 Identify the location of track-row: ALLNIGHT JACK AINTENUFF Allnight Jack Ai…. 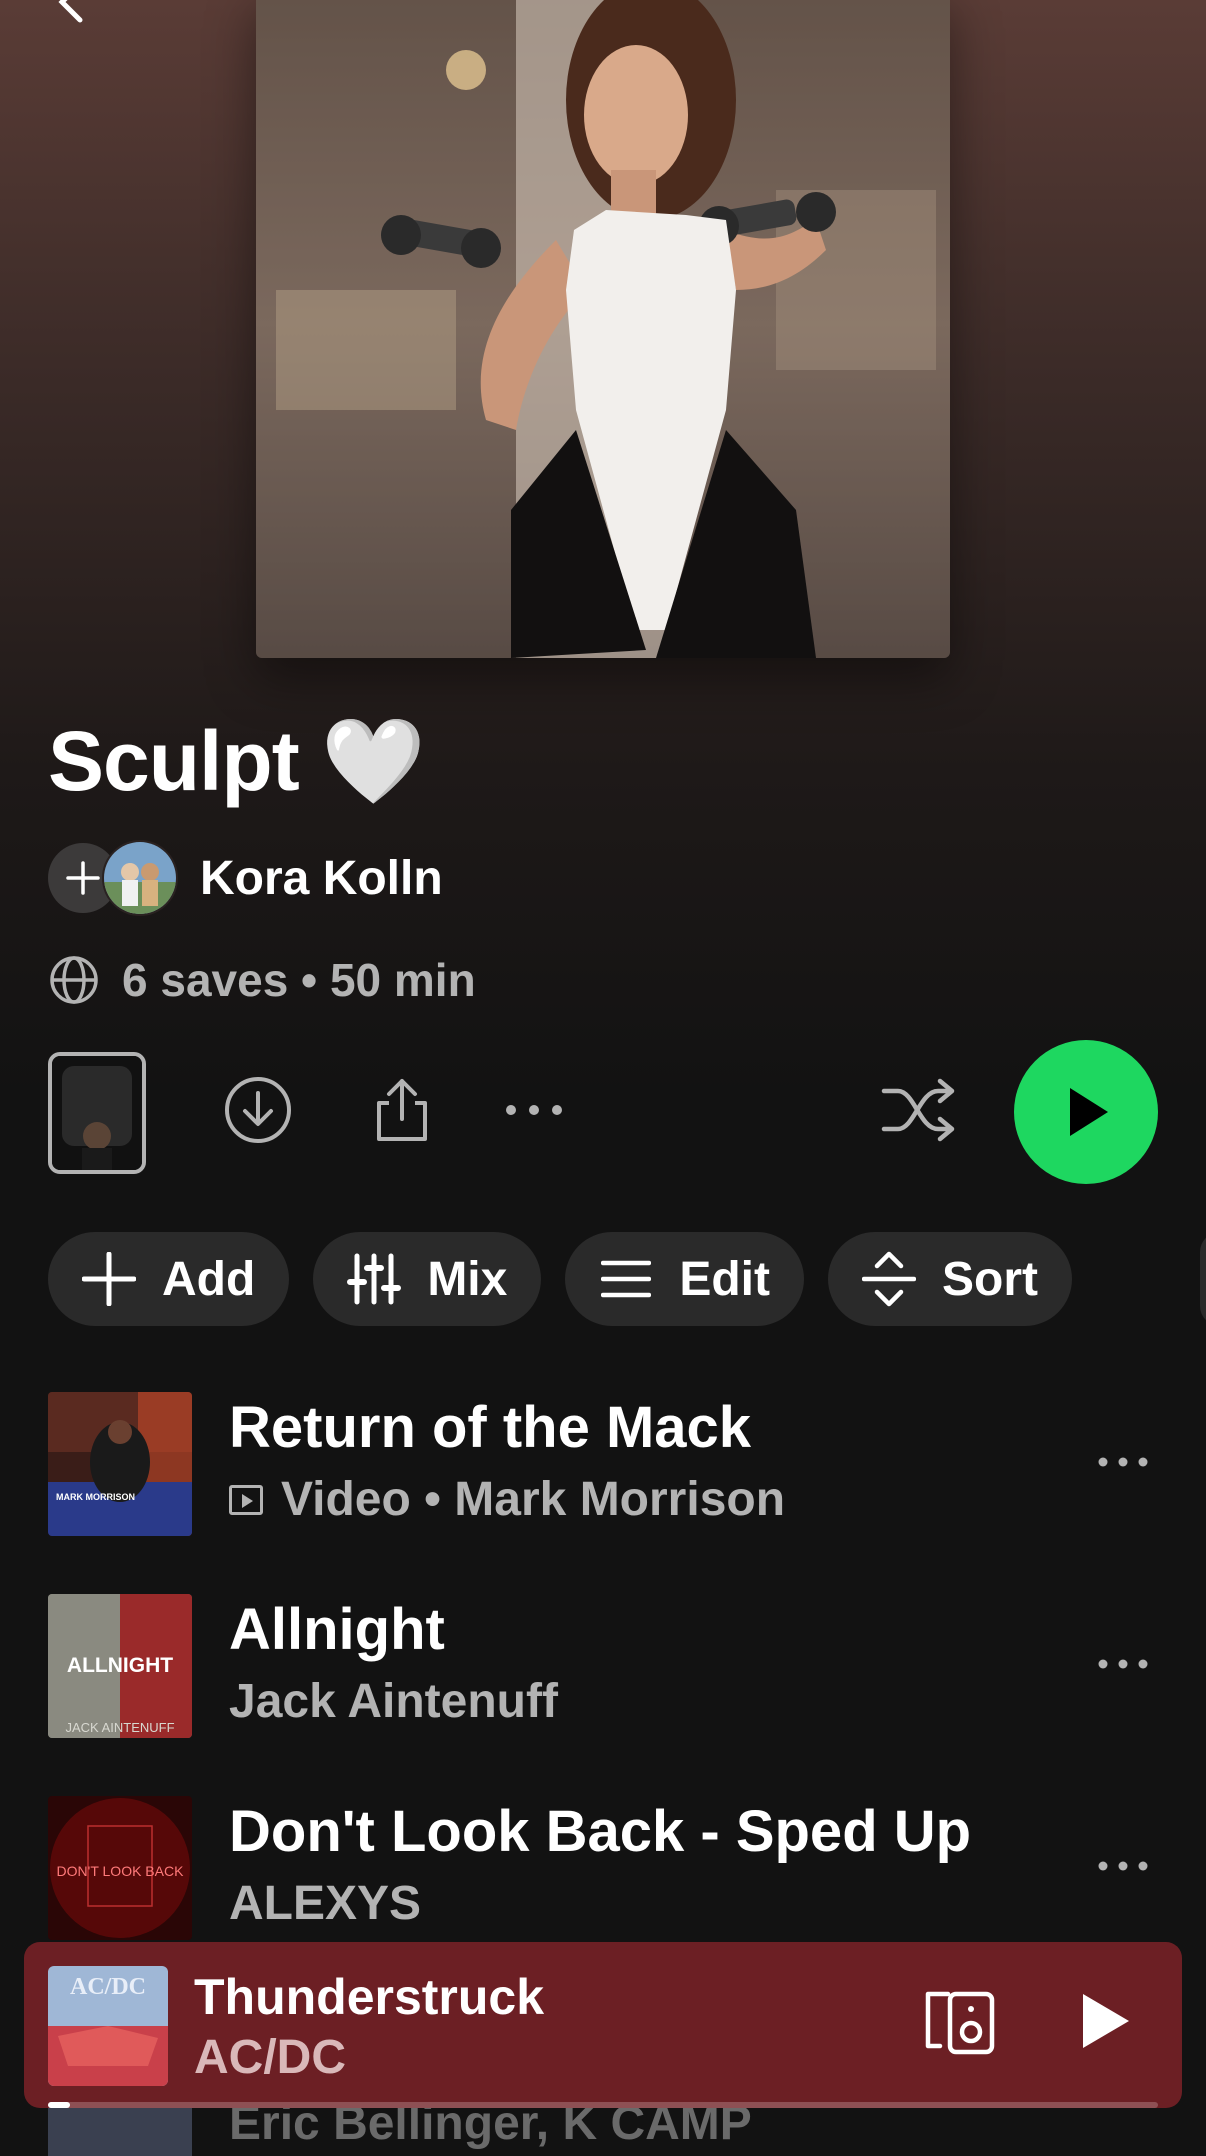
(603, 1667).